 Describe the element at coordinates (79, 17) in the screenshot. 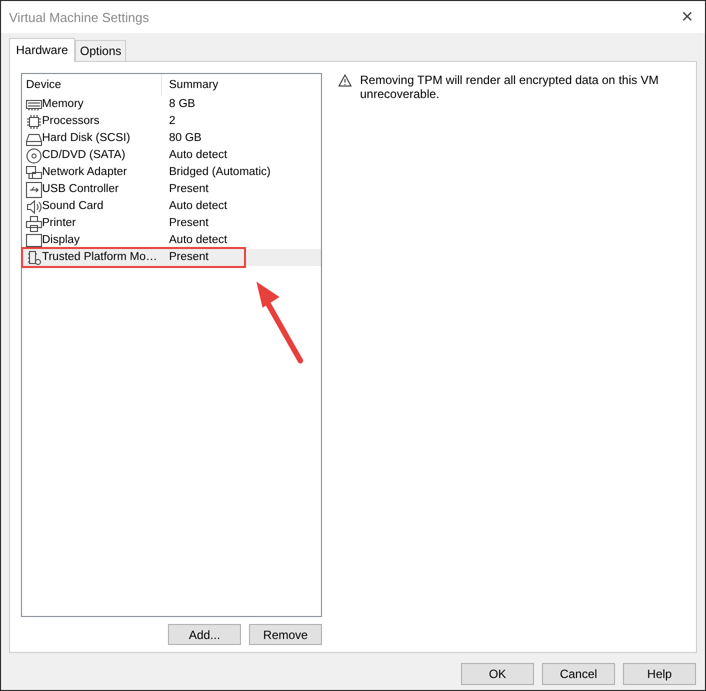

I see `window-title: Virtual Machine Settings` at that location.